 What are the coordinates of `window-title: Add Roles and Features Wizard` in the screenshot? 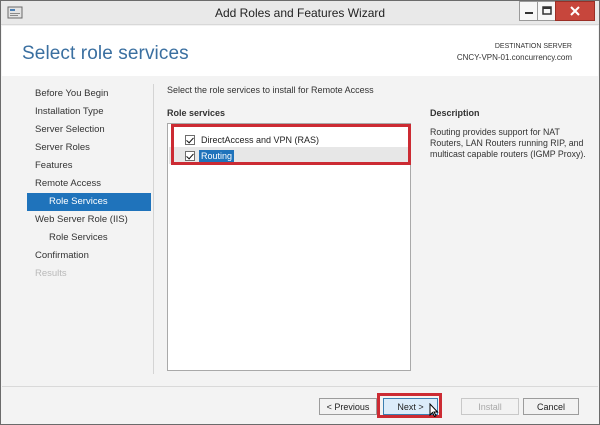 It's located at (300, 13).